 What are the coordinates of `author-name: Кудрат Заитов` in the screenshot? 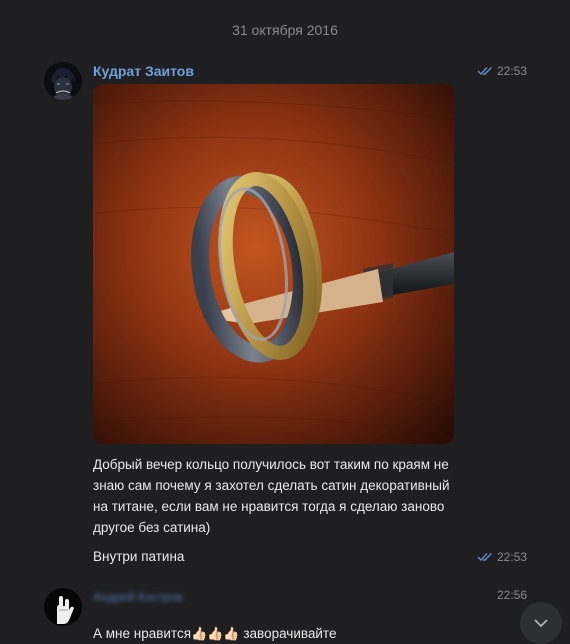 It's located at (143, 71).